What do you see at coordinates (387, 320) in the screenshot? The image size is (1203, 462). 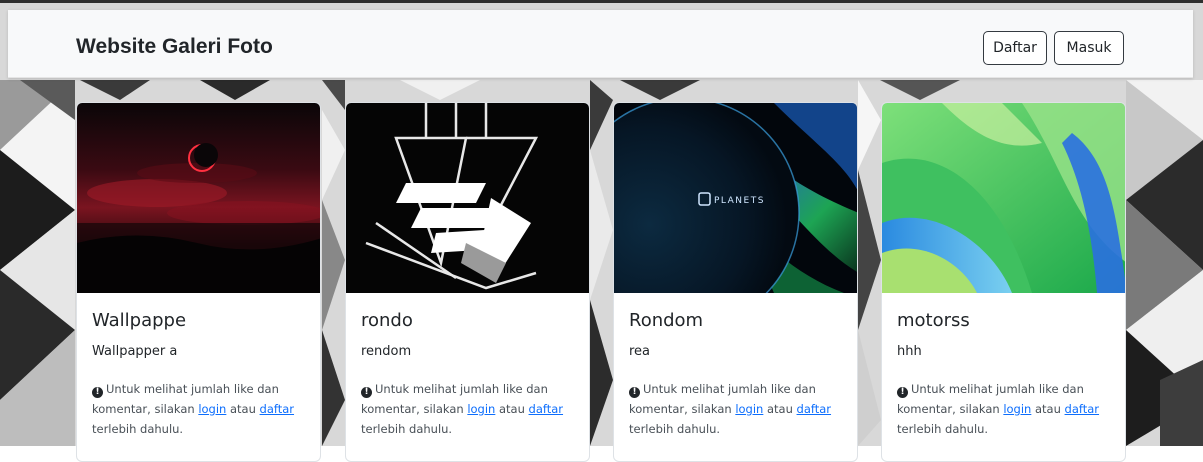 I see `card-title: rondo` at bounding box center [387, 320].